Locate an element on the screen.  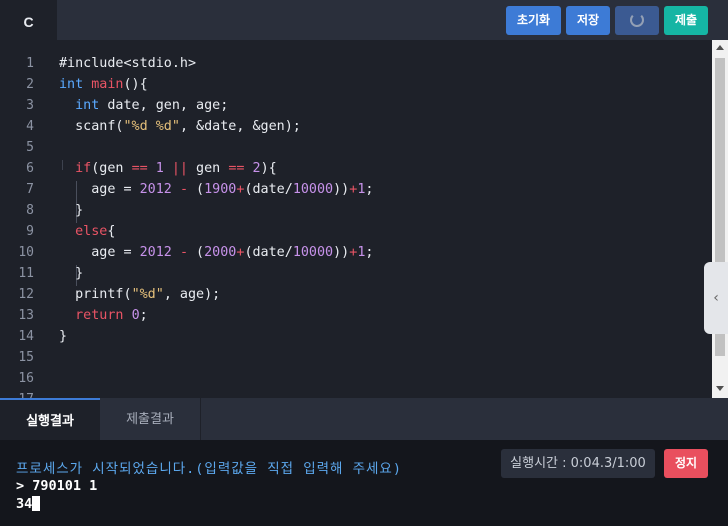
language-tab: C is located at coordinates (28, 20).